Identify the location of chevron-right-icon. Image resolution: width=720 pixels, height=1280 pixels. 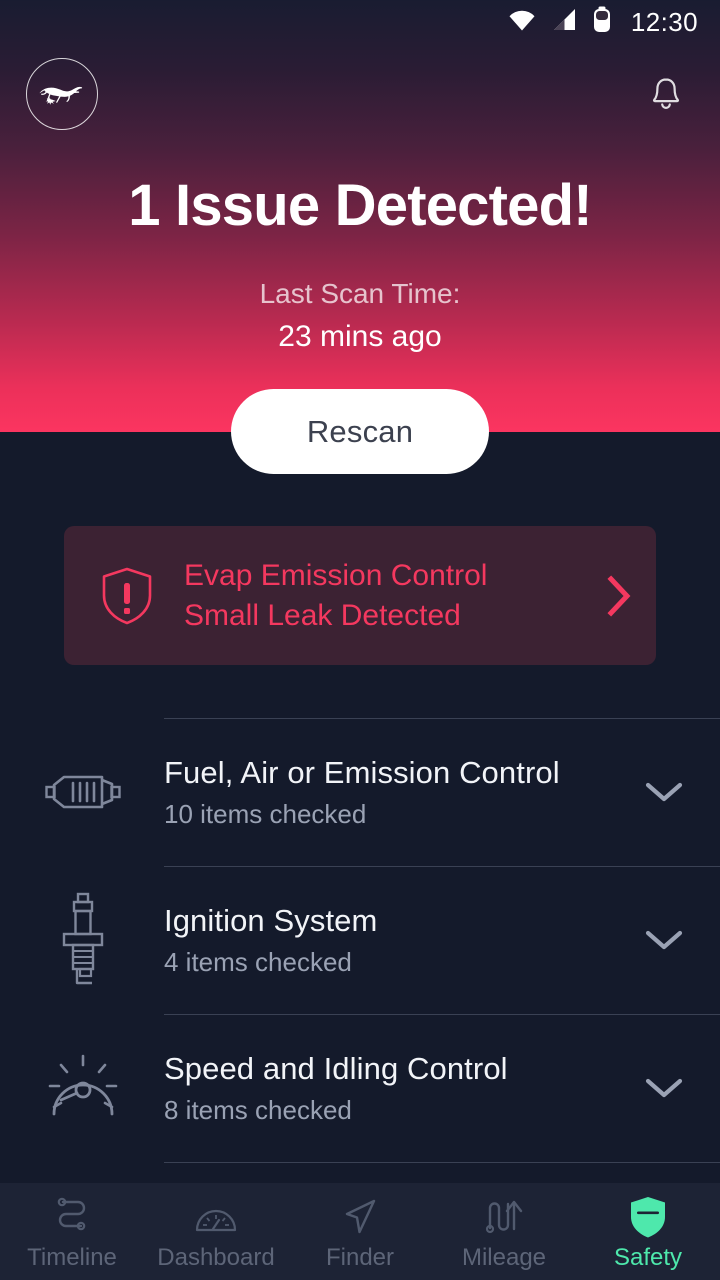
(619, 596).